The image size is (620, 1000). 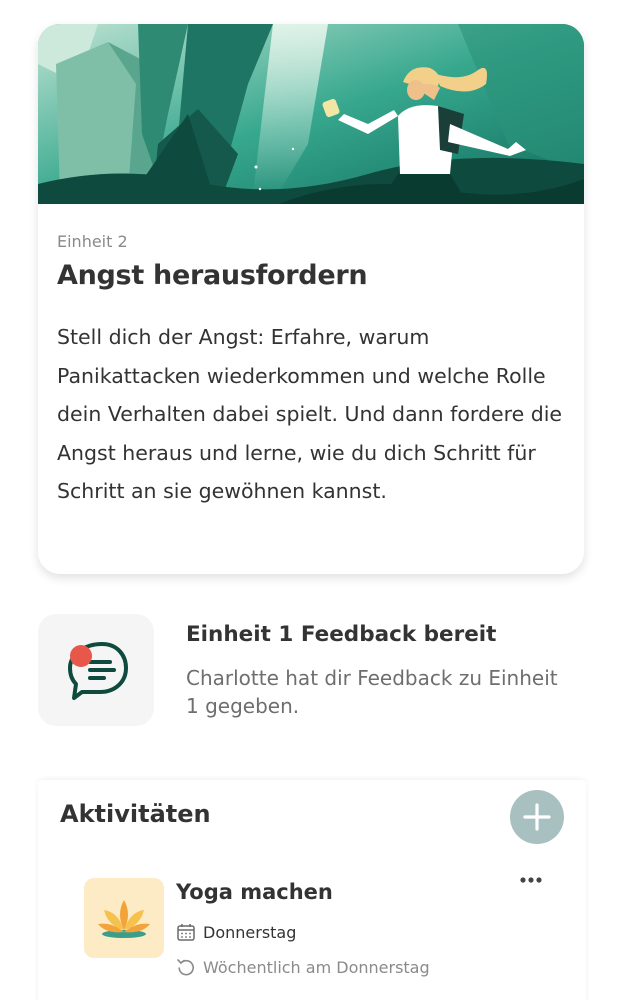 I want to click on activity-day-row: Donnerstag, so click(x=236, y=932).